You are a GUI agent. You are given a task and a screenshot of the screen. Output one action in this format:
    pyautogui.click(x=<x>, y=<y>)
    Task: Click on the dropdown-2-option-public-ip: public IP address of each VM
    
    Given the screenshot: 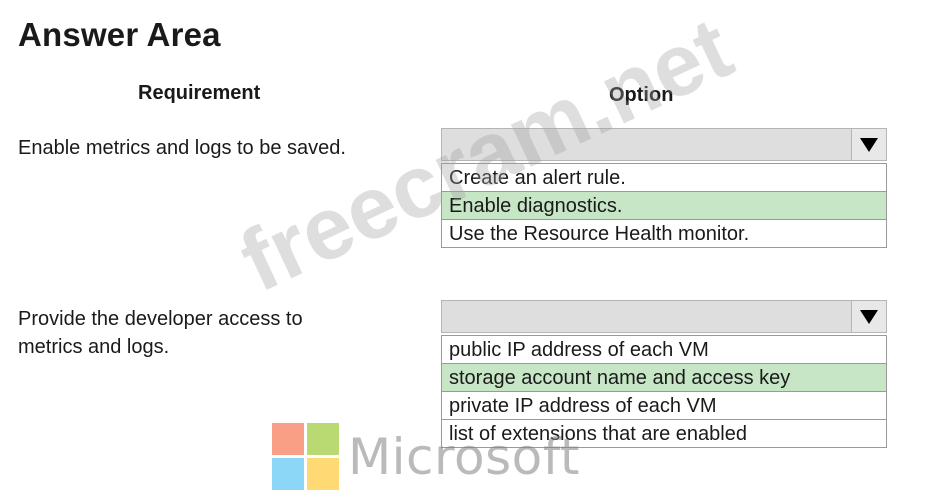 What is the action you would take?
    pyautogui.click(x=664, y=349)
    